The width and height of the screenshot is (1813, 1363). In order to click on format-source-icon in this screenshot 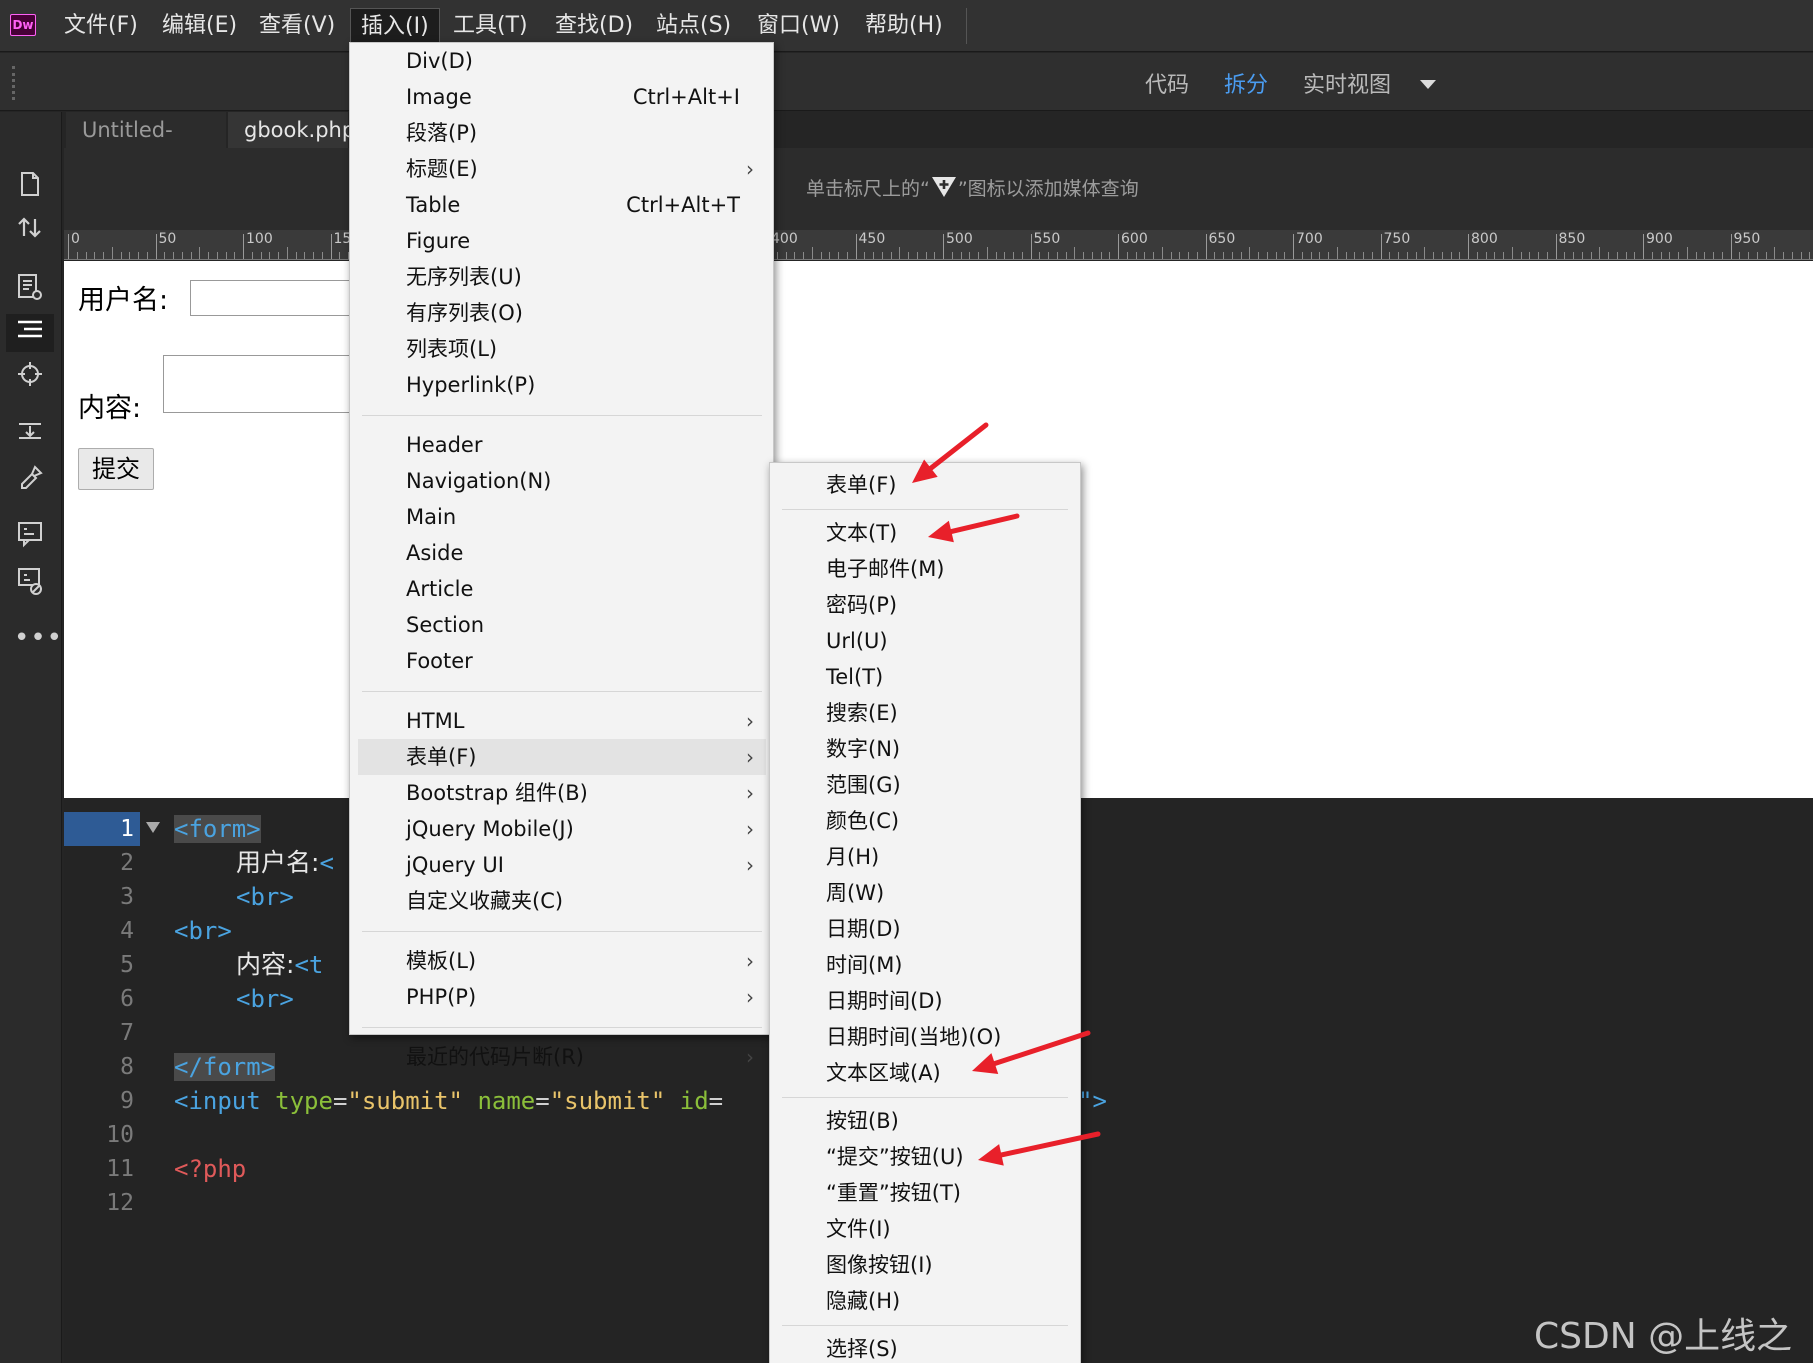, I will do `click(30, 333)`.